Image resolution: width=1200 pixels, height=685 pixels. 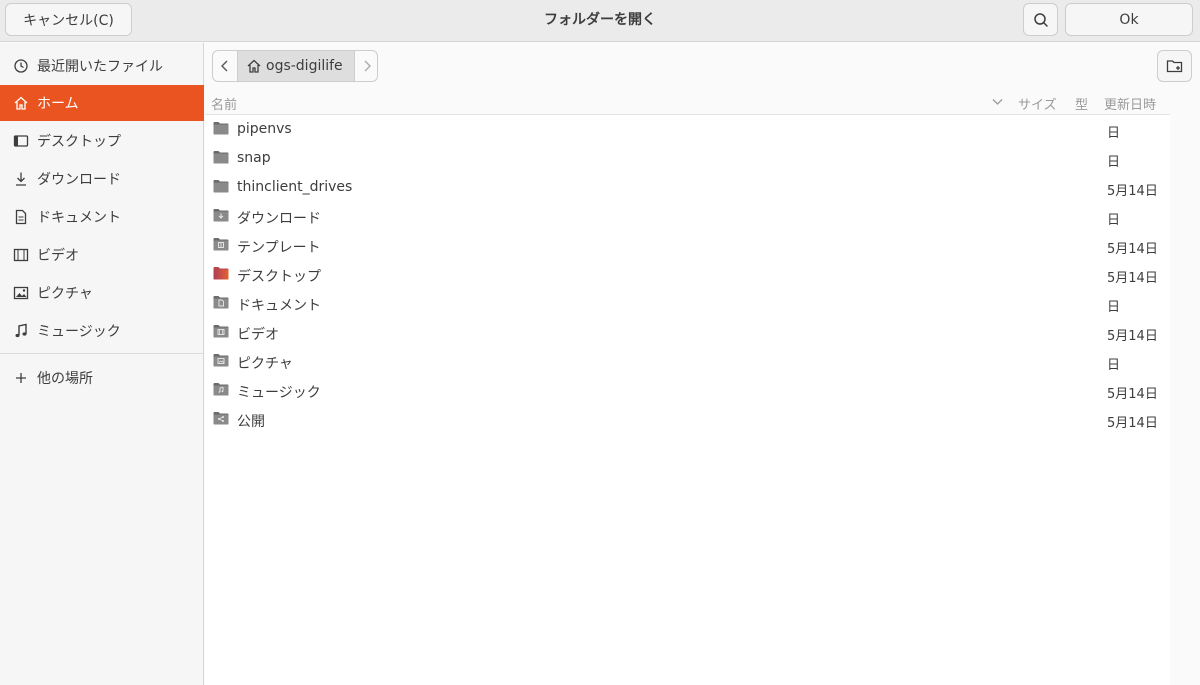 What do you see at coordinates (221, 389) in the screenshot?
I see `folder-music-icon` at bounding box center [221, 389].